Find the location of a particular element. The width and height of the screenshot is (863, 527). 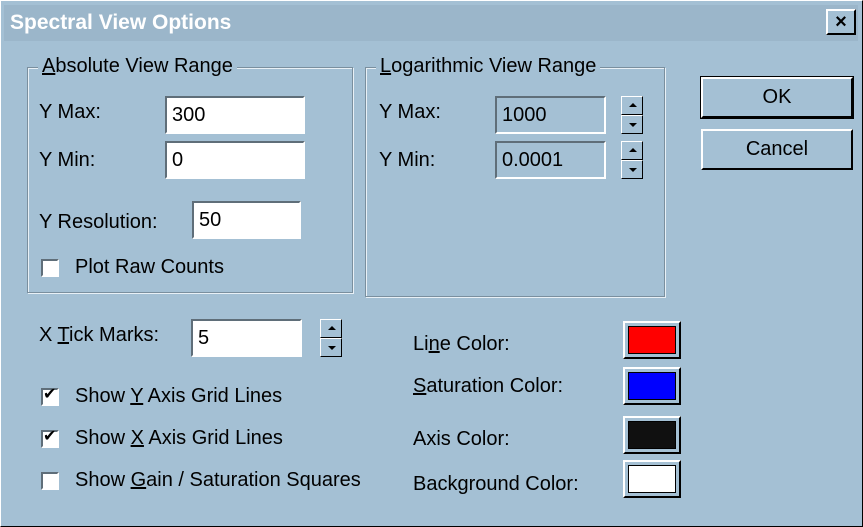

show-y-axis-grid-checkbox: ✔ is located at coordinates (50, 396).